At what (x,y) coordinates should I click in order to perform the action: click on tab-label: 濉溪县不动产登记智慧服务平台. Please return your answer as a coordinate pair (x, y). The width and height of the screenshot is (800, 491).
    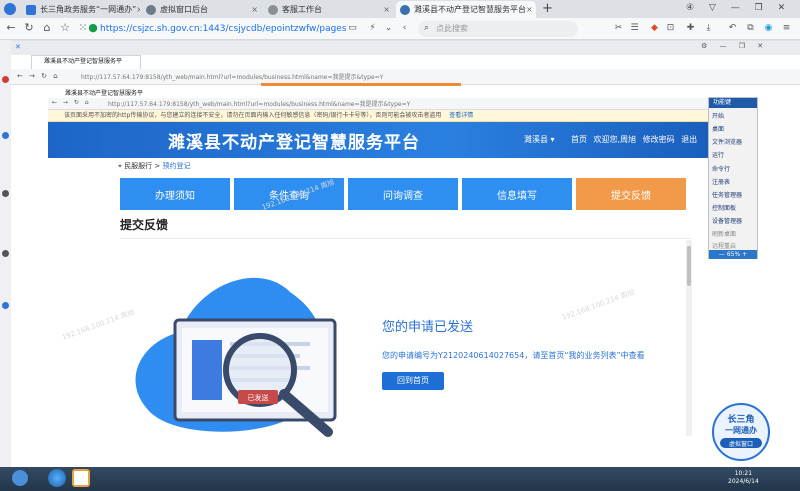
    Looking at the image, I should click on (470, 9).